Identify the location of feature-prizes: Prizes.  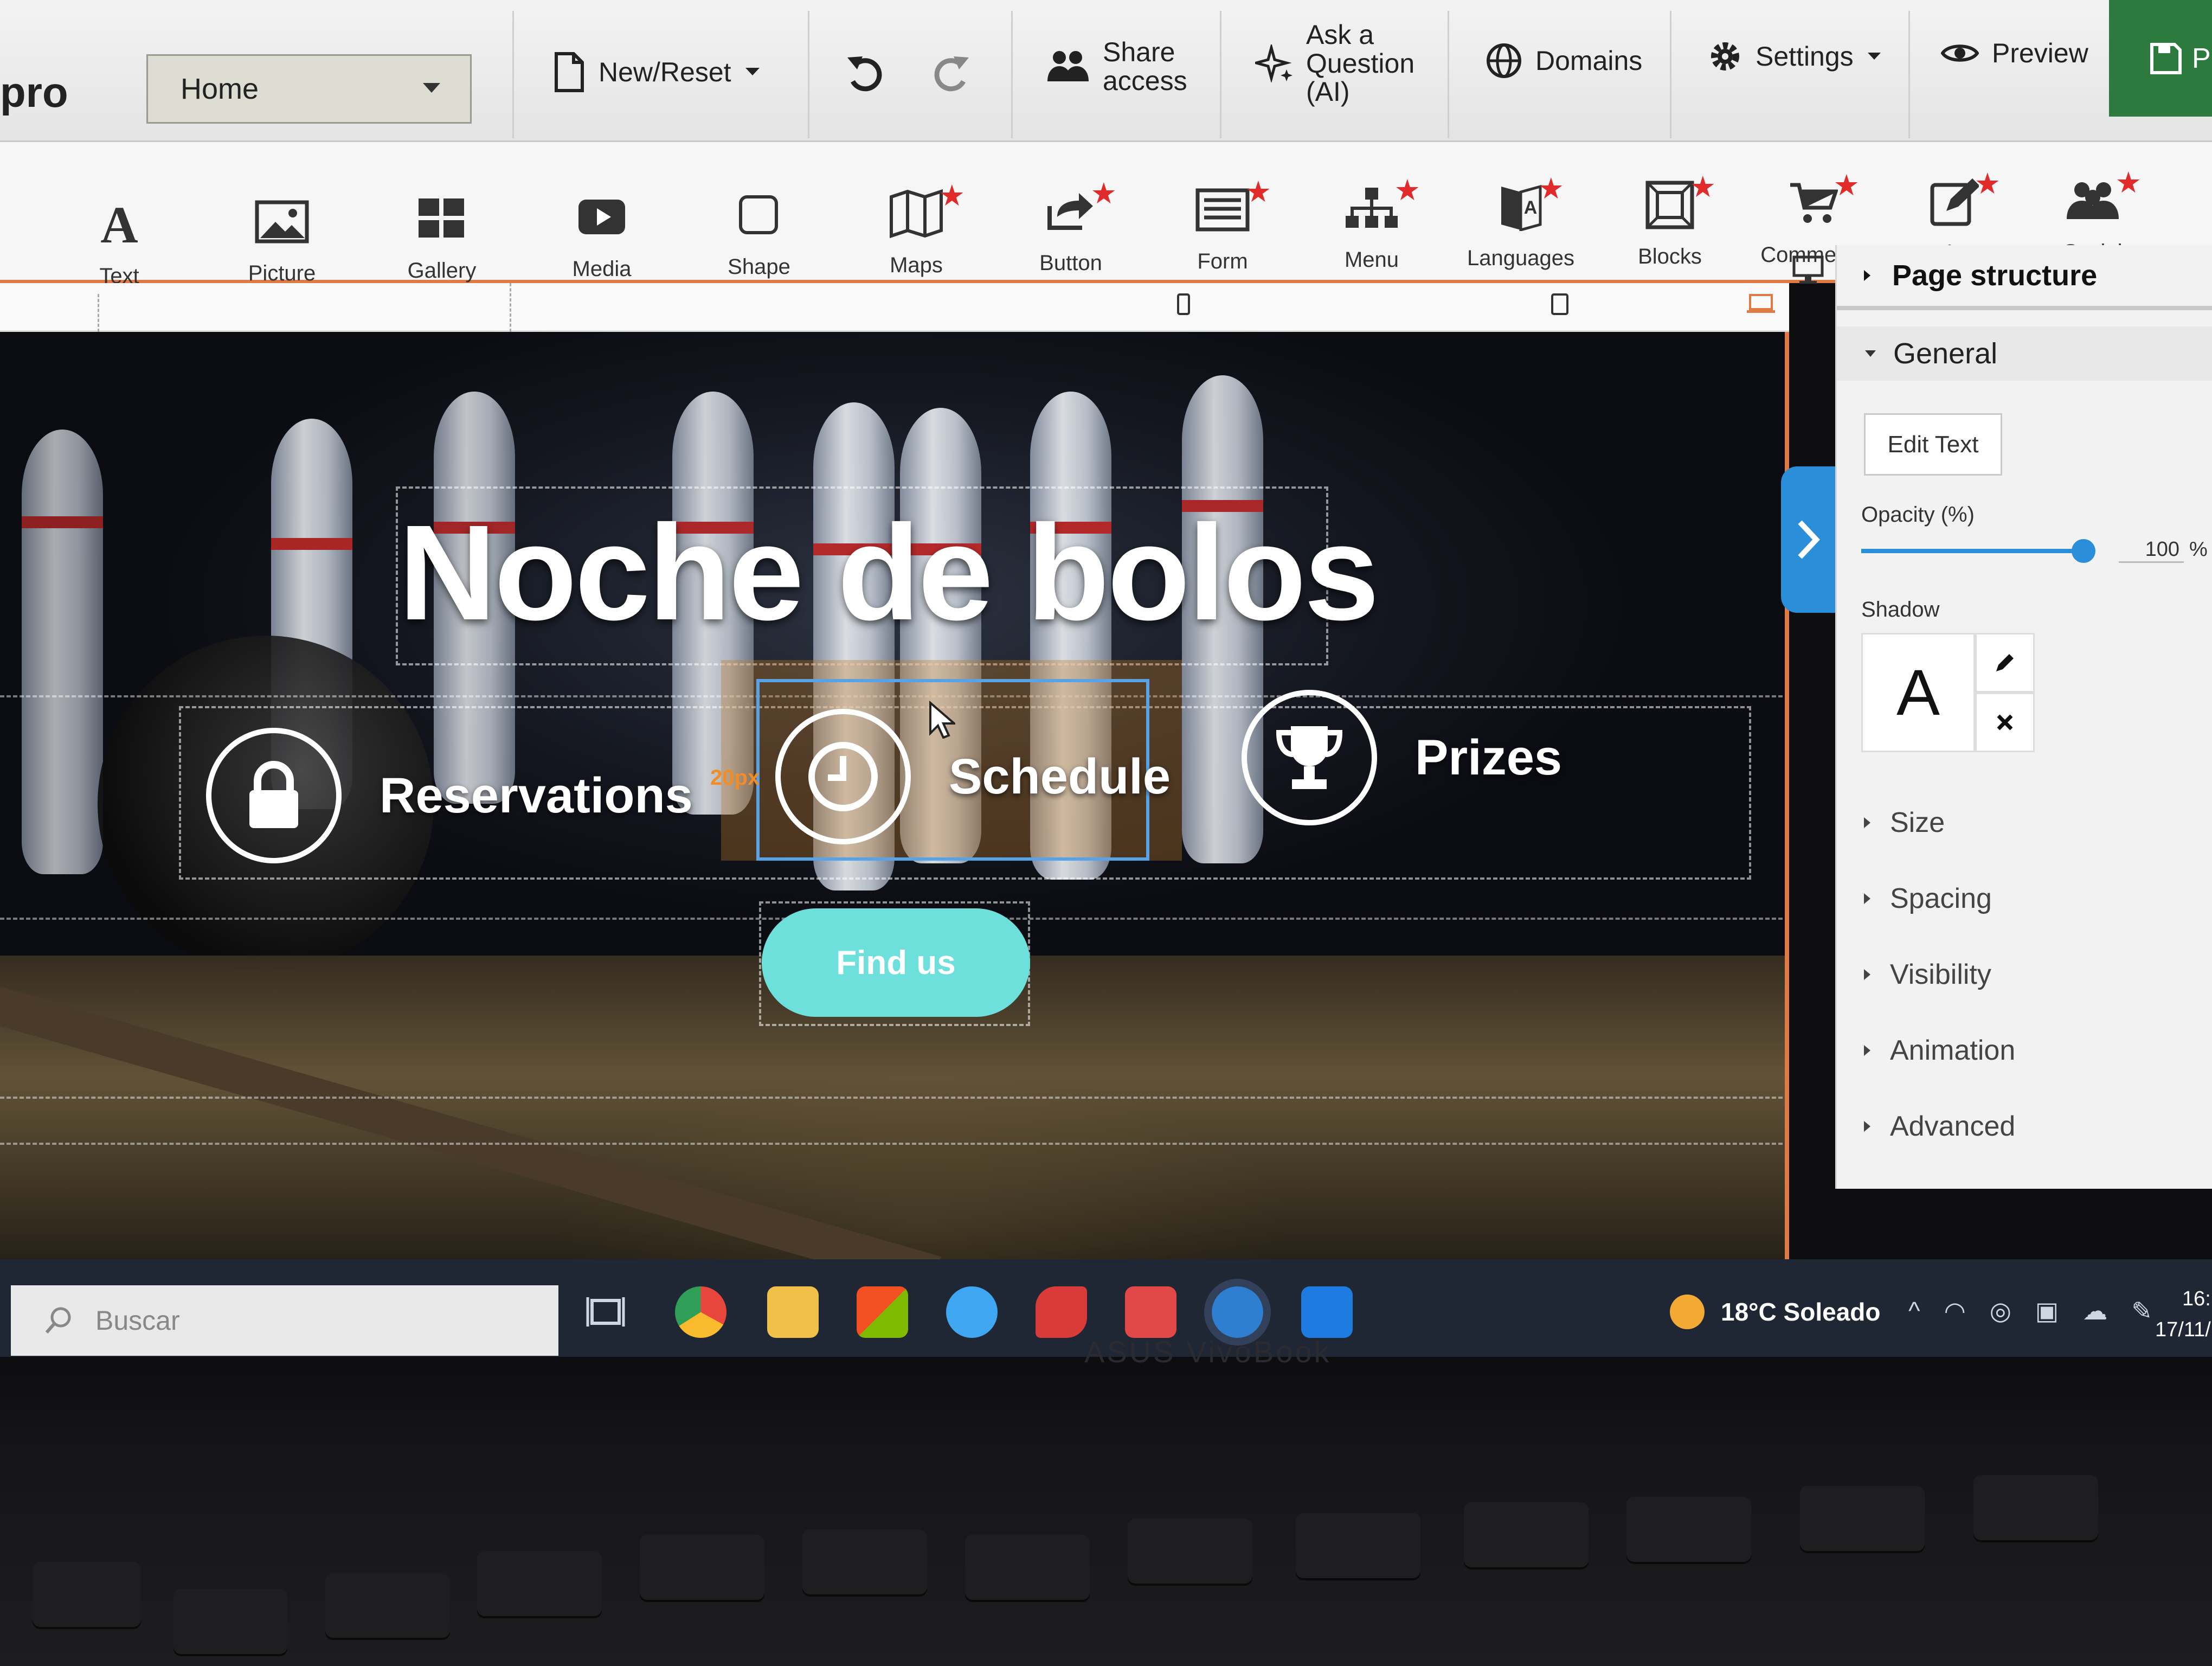
(1402, 757).